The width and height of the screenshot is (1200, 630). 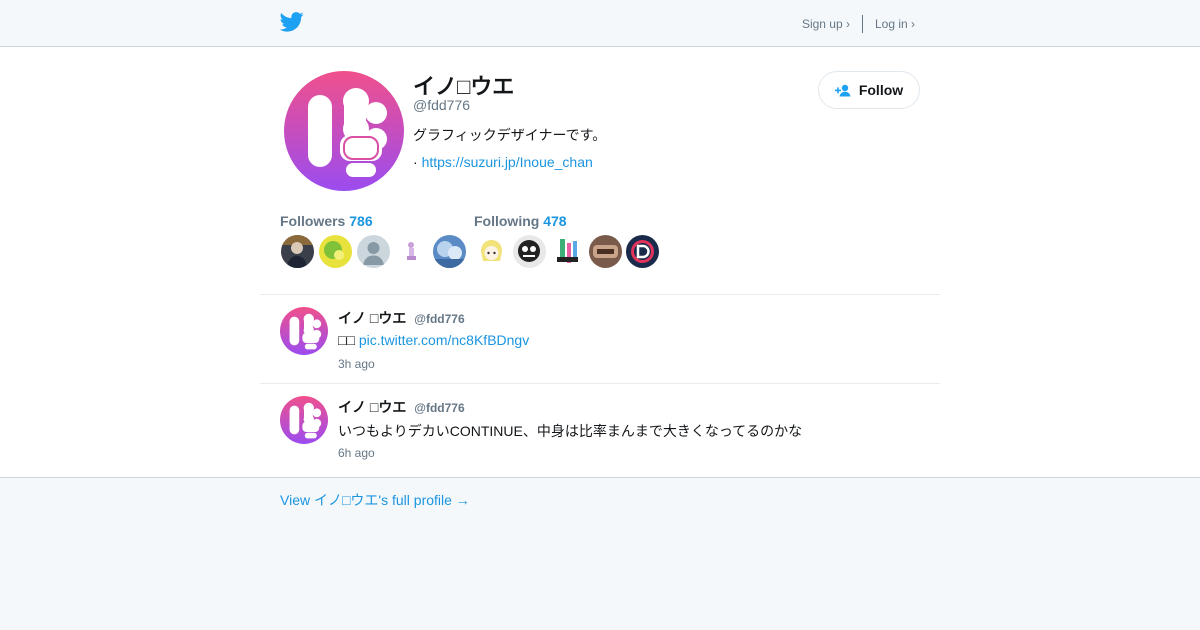 I want to click on tweet-timestamp: 3h ago, so click(x=356, y=364).